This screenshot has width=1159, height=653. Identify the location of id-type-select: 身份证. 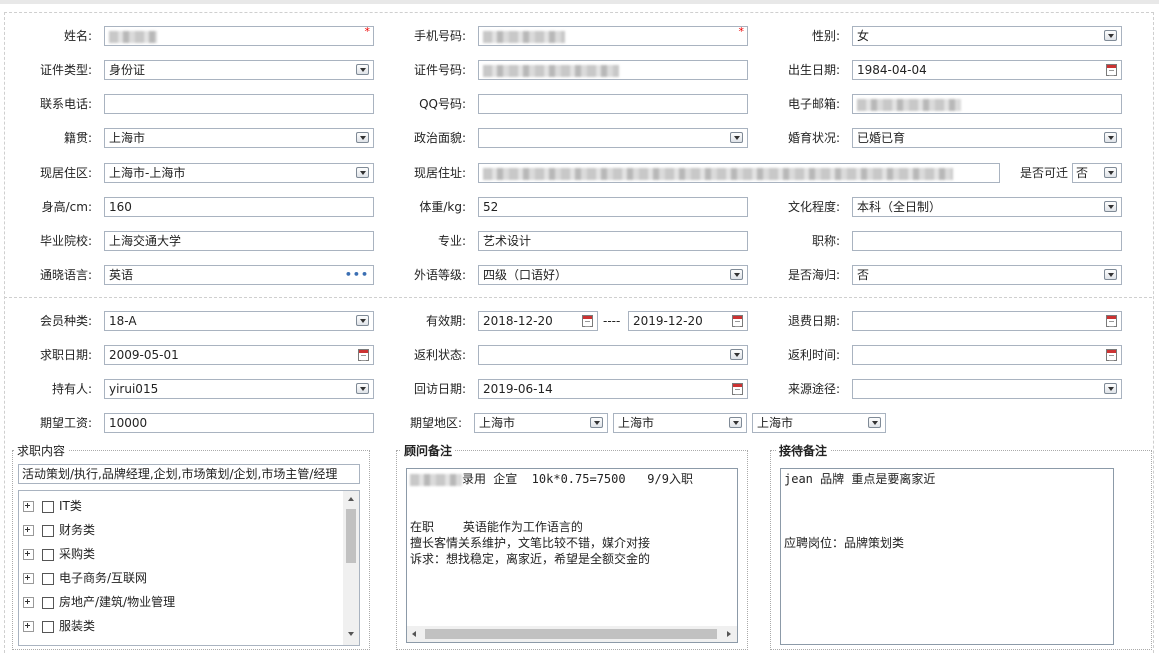
(239, 70).